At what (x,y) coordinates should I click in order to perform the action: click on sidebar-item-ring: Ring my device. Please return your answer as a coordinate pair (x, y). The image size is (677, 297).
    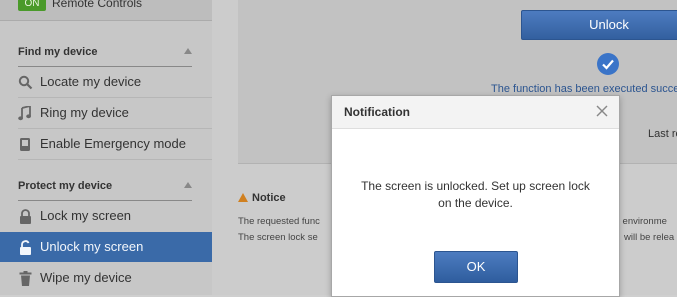
    Looking at the image, I should click on (106, 113).